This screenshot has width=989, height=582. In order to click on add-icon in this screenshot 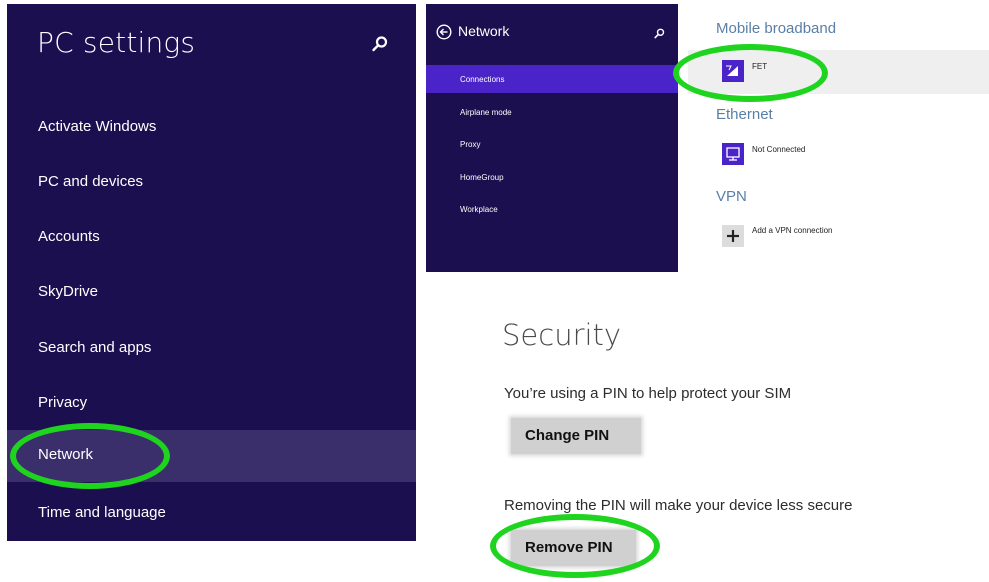, I will do `click(733, 236)`.